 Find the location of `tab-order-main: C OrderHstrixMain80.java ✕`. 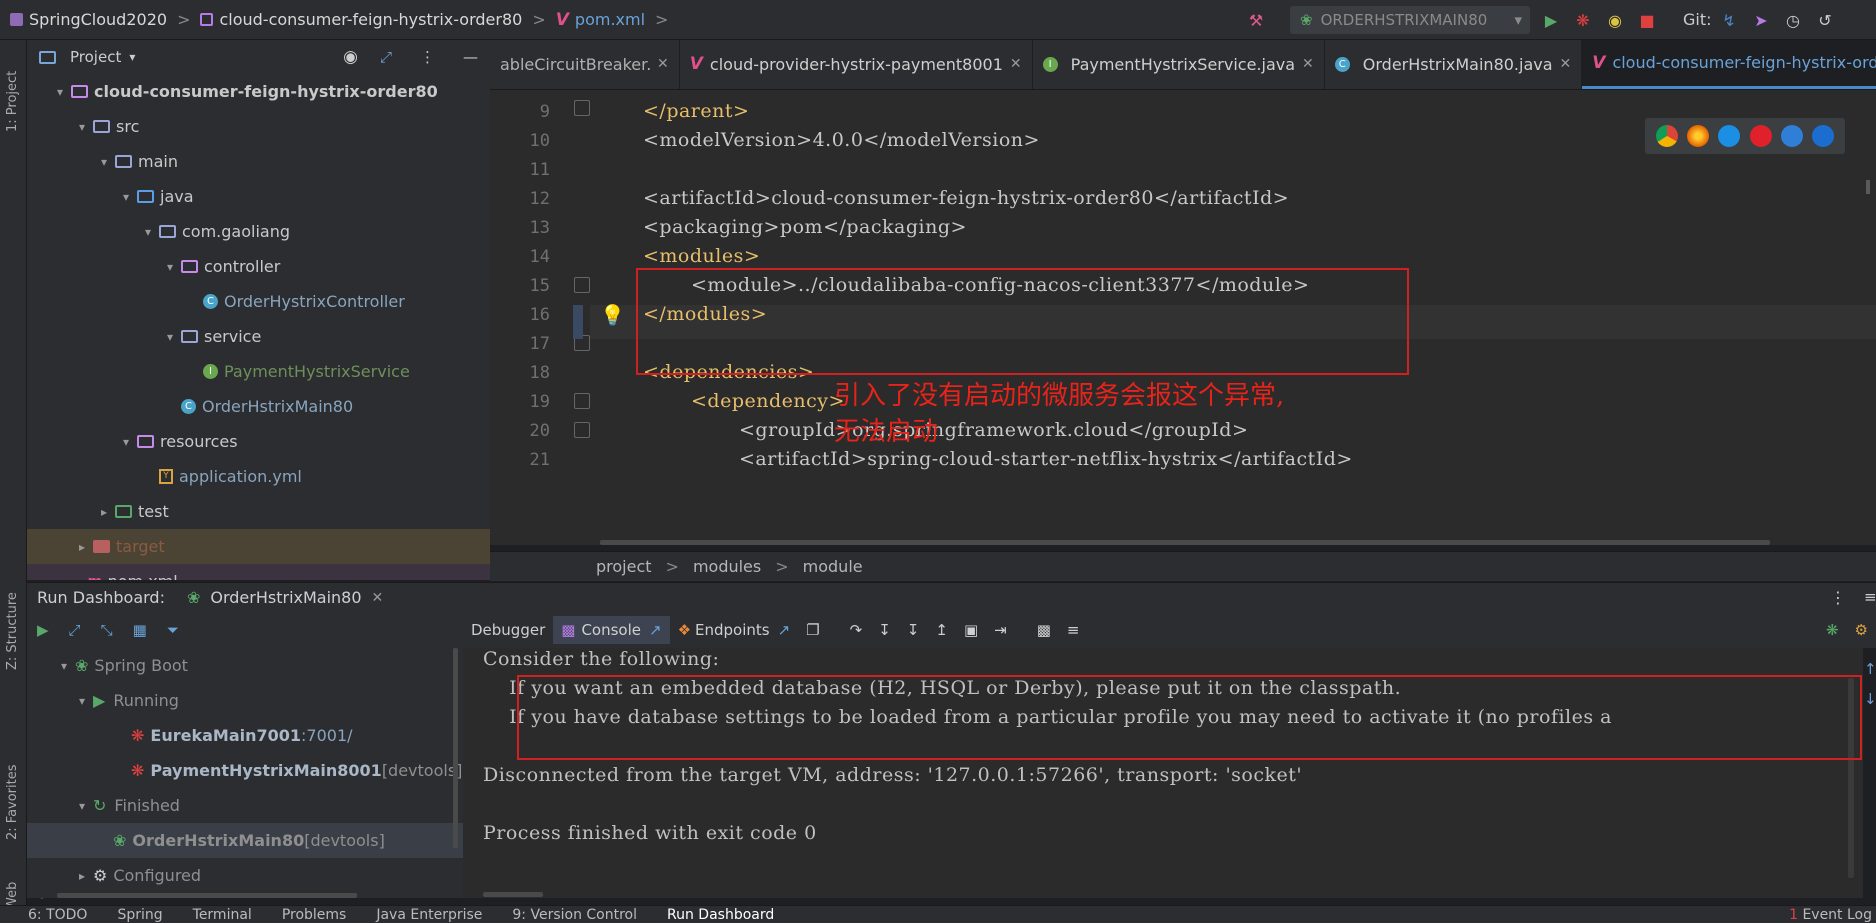

tab-order-main: C OrderHstrixMain80.java ✕ is located at coordinates (1454, 64).